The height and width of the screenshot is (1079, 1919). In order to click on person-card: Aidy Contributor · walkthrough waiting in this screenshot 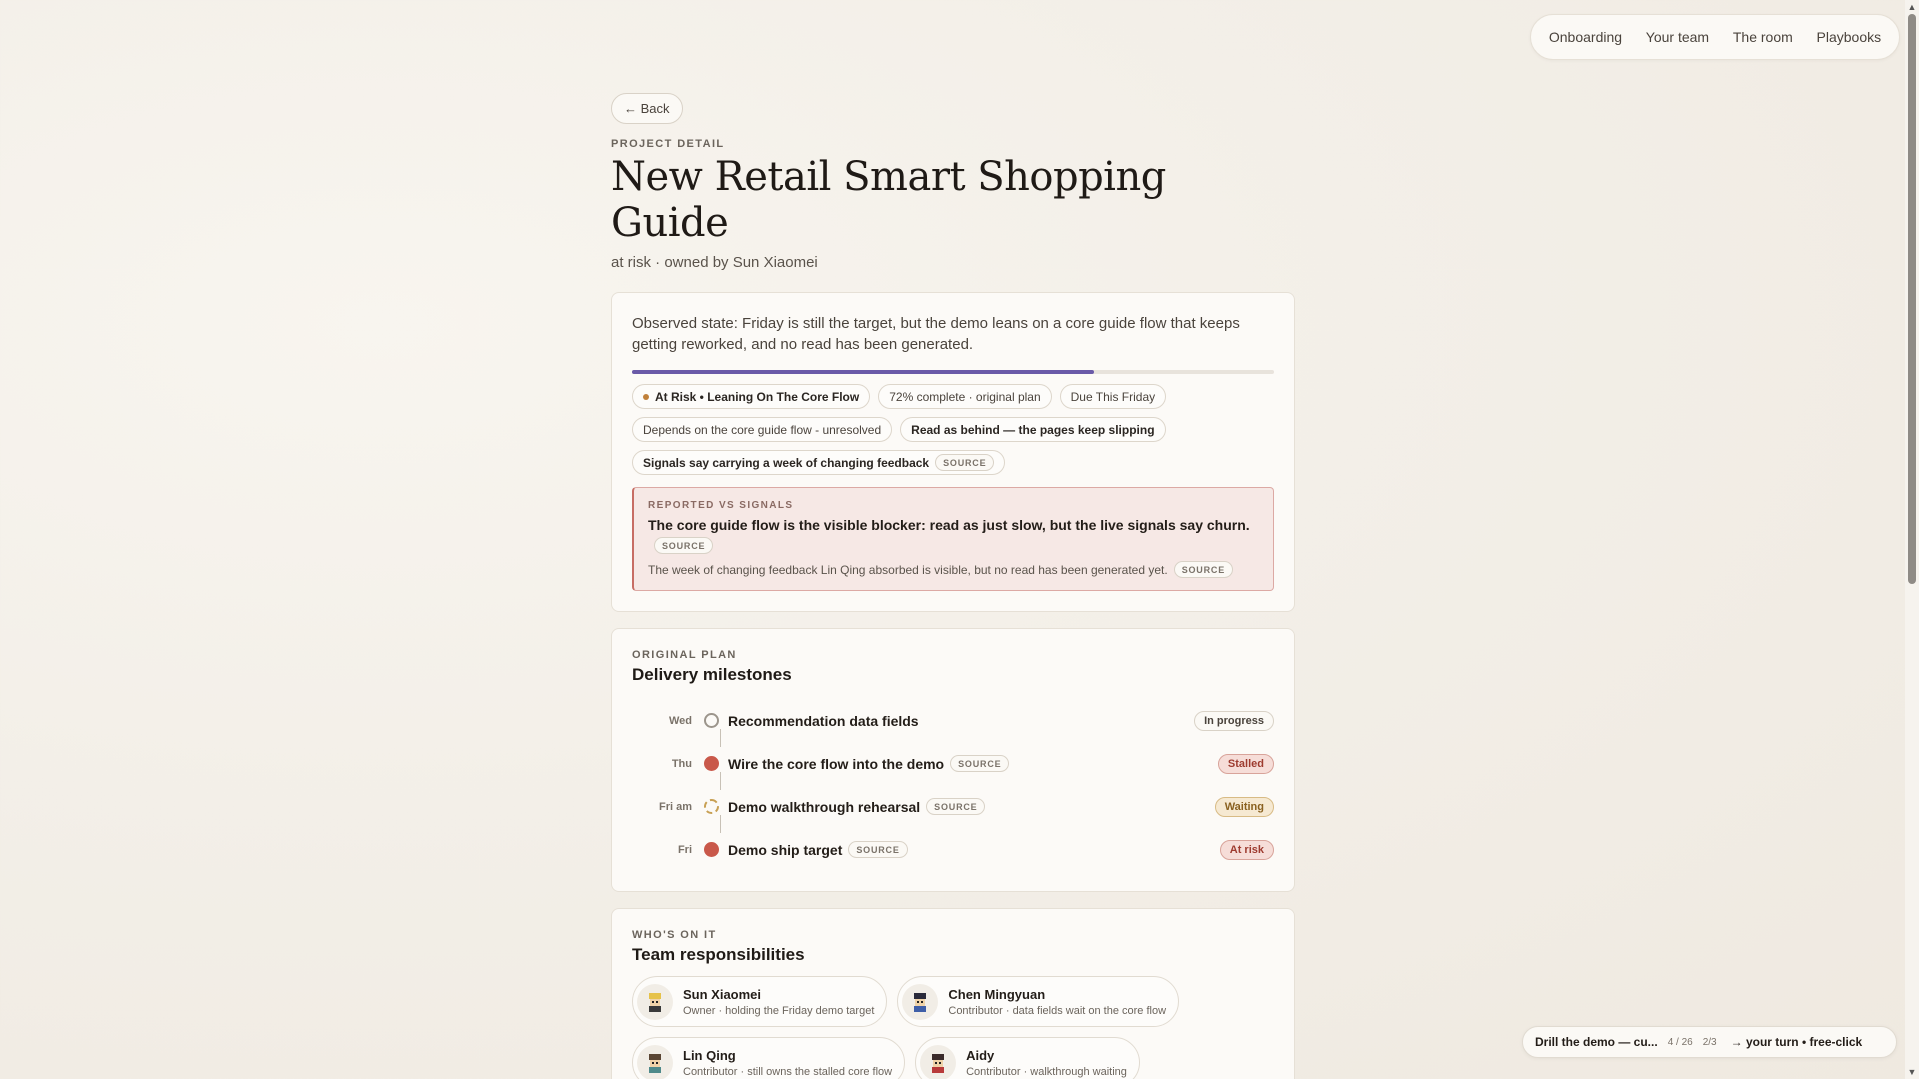, I will do `click(1027, 1058)`.